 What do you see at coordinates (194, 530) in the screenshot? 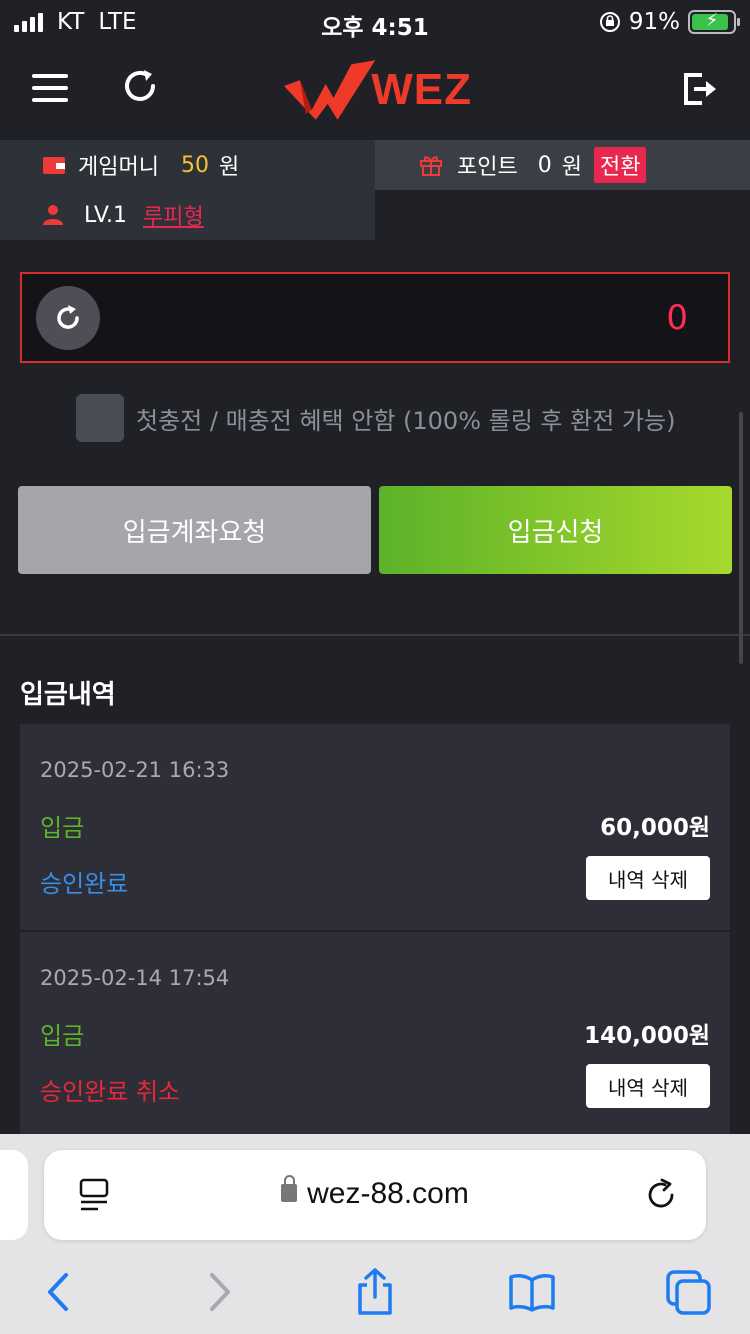
I see `request-account-button: 입금계좌요청` at bounding box center [194, 530].